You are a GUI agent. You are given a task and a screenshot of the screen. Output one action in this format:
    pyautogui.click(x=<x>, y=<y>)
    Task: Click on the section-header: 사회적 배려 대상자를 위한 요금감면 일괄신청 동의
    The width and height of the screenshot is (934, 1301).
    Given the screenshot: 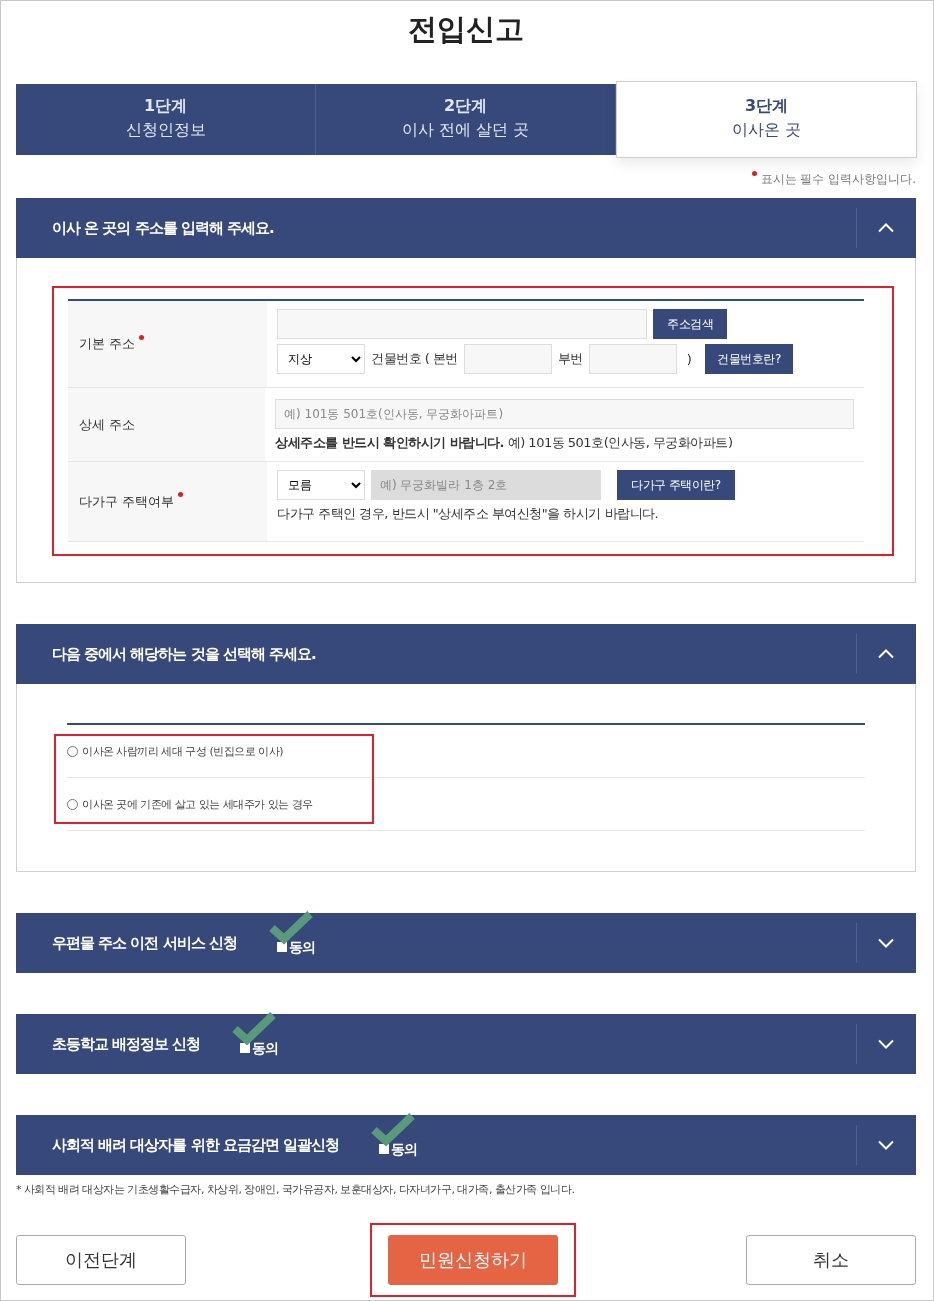 What is the action you would take?
    pyautogui.click(x=466, y=1145)
    